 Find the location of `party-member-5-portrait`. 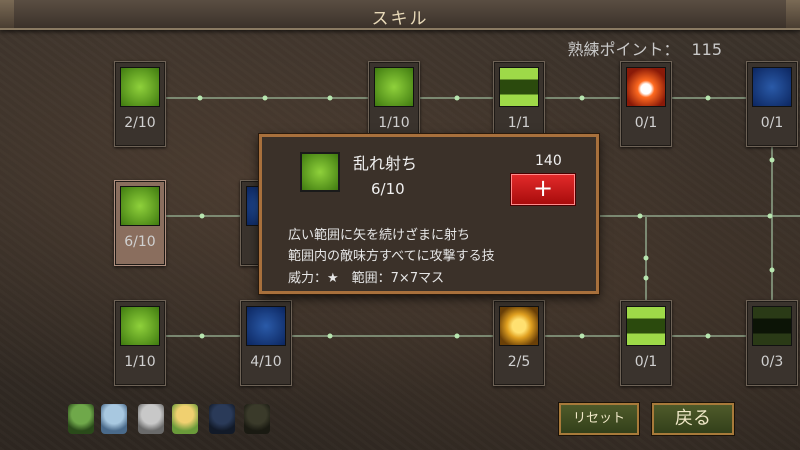

party-member-5-portrait is located at coordinates (222, 419).